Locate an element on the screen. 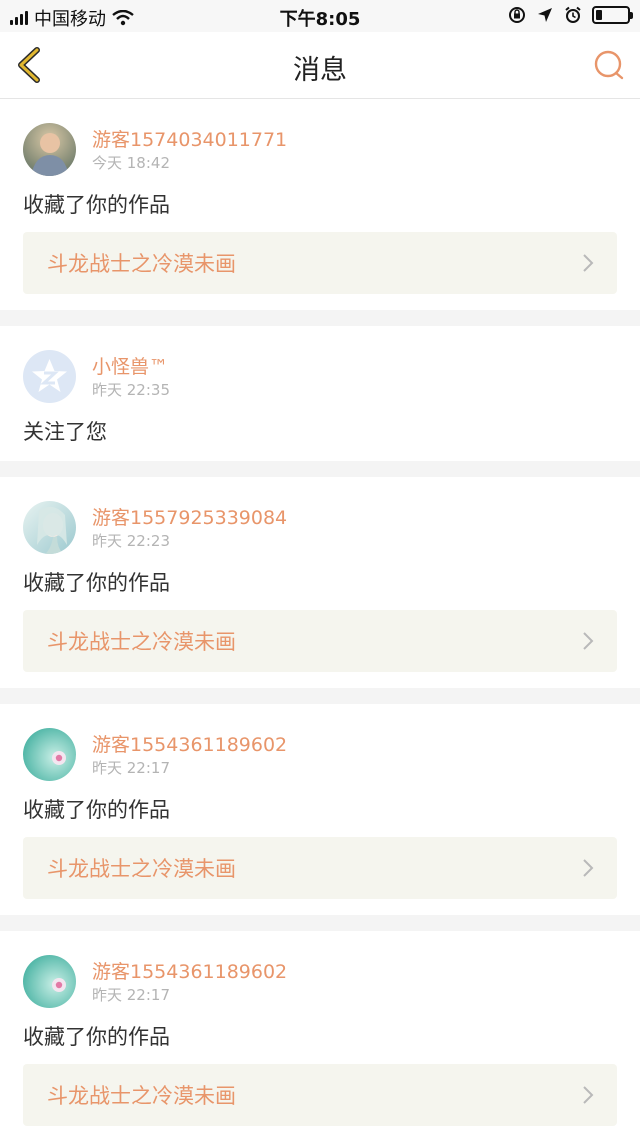 Image resolution: width=640 pixels, height=1142 pixels. page-title: 消息 is located at coordinates (320, 70).